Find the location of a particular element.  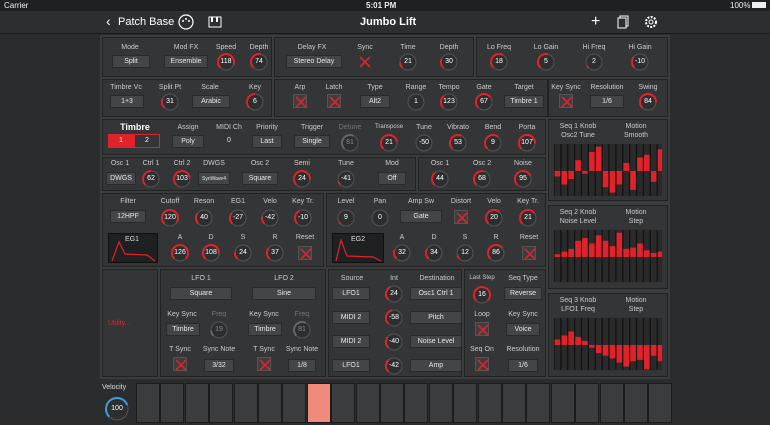

mod-dest-1: Osc1 Ctrl 1 is located at coordinates (436, 293).